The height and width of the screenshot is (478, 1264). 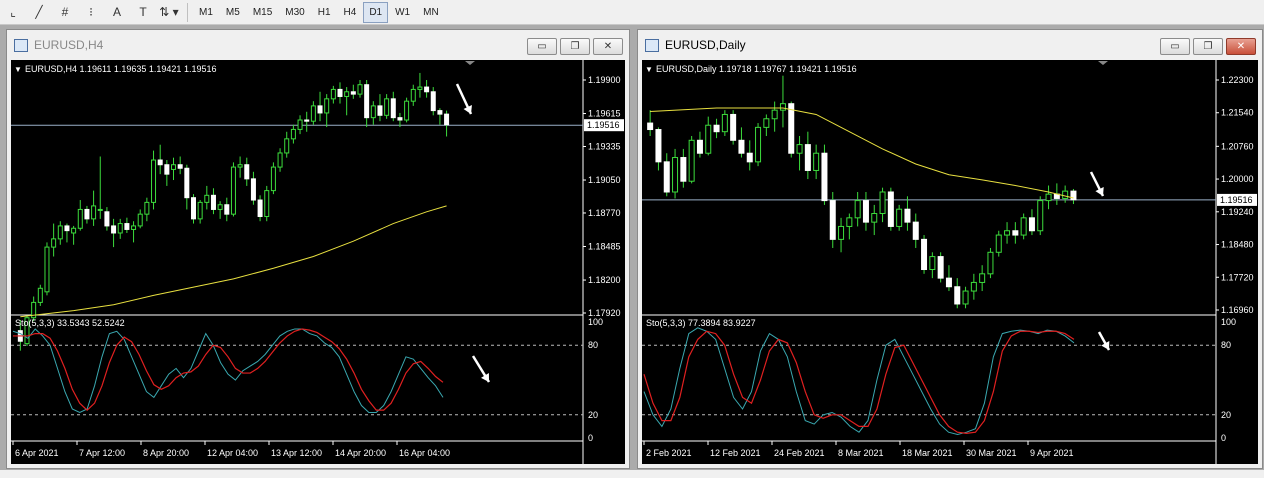 What do you see at coordinates (65, 12) in the screenshot?
I see `fibonacci-tool-icon: #` at bounding box center [65, 12].